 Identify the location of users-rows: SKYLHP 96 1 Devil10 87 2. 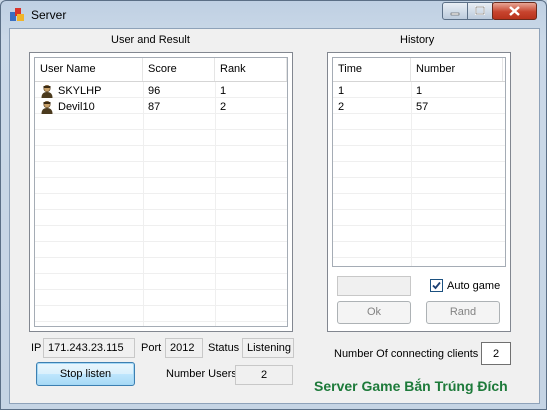
(161, 99).